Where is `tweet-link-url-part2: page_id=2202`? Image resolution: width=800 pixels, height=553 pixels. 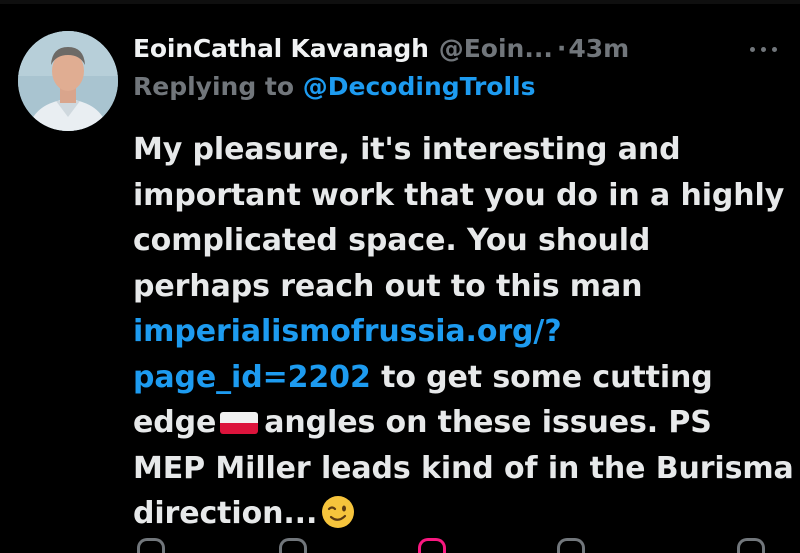 tweet-link-url-part2: page_id=2202 is located at coordinates (252, 377).